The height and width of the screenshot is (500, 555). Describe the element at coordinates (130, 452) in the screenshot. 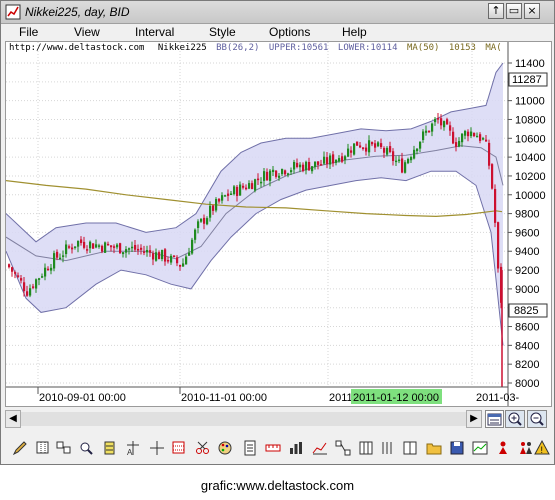

I see `svg-text: A` at that location.